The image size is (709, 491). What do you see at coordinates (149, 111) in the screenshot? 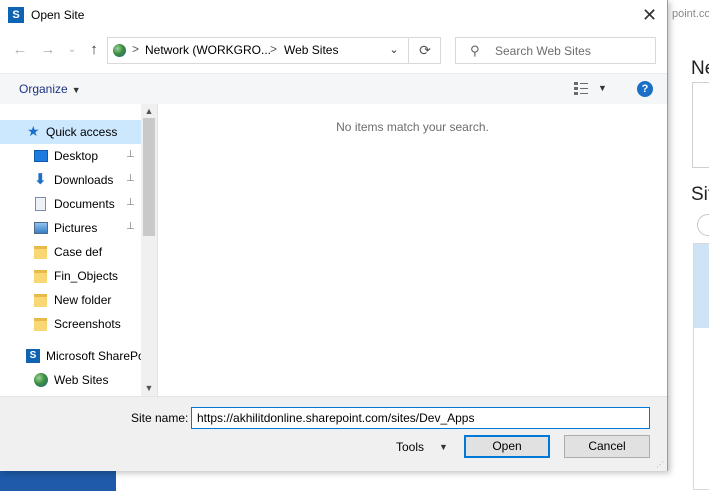
I see `scroll-up-icon: ▲` at bounding box center [149, 111].